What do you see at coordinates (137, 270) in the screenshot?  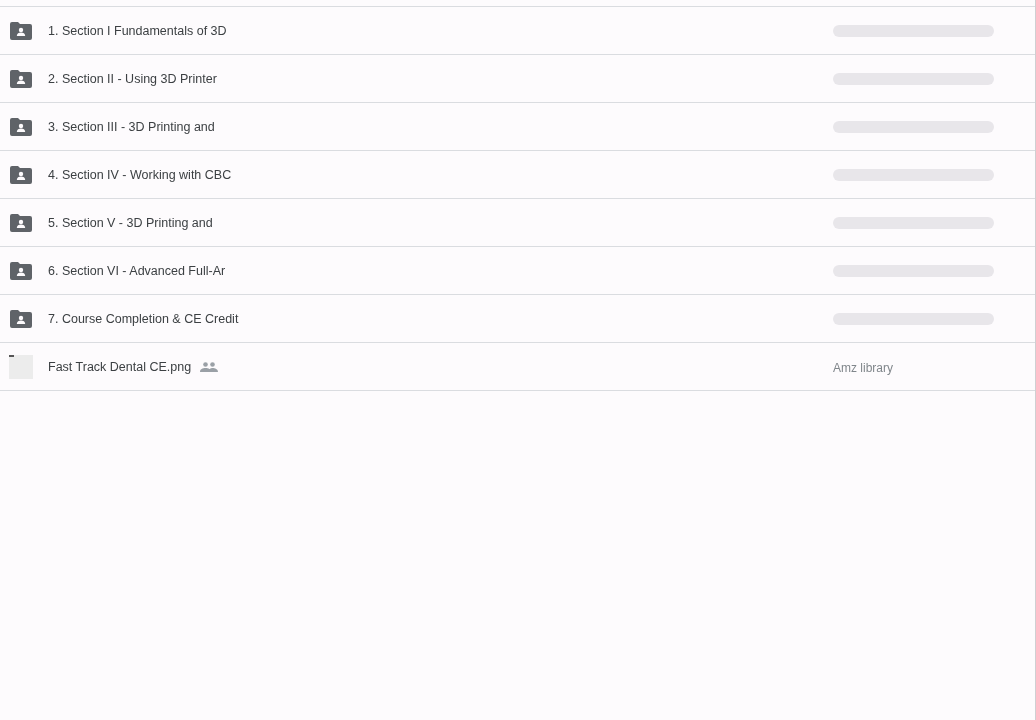 I see `item-name: 6. Section VI - Advanced Full-Ar` at bounding box center [137, 270].